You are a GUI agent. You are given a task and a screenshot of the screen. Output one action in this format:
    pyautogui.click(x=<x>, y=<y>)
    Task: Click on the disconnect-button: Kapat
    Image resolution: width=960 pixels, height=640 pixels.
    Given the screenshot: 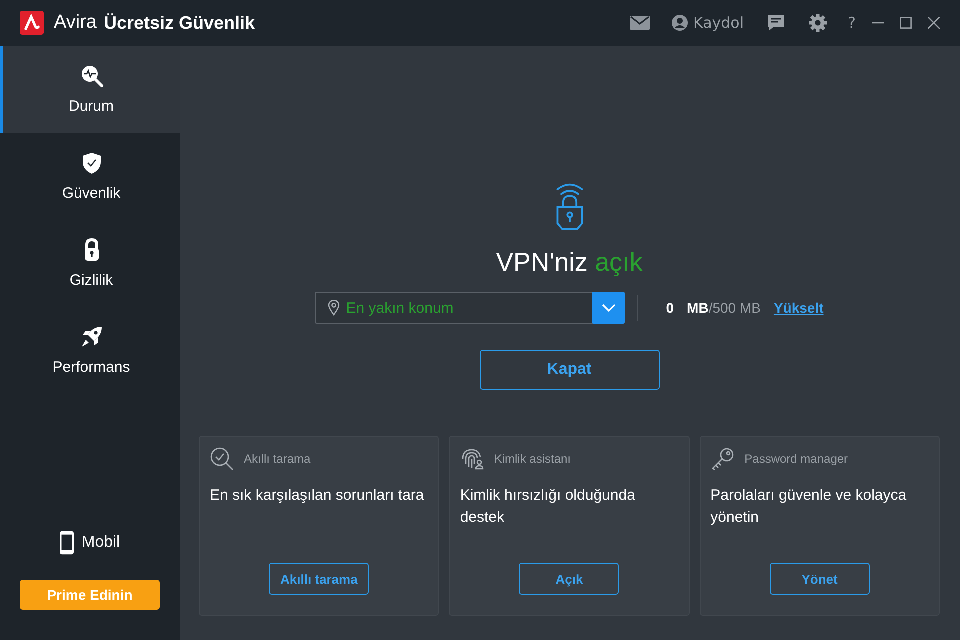 What is the action you would take?
    pyautogui.click(x=570, y=370)
    